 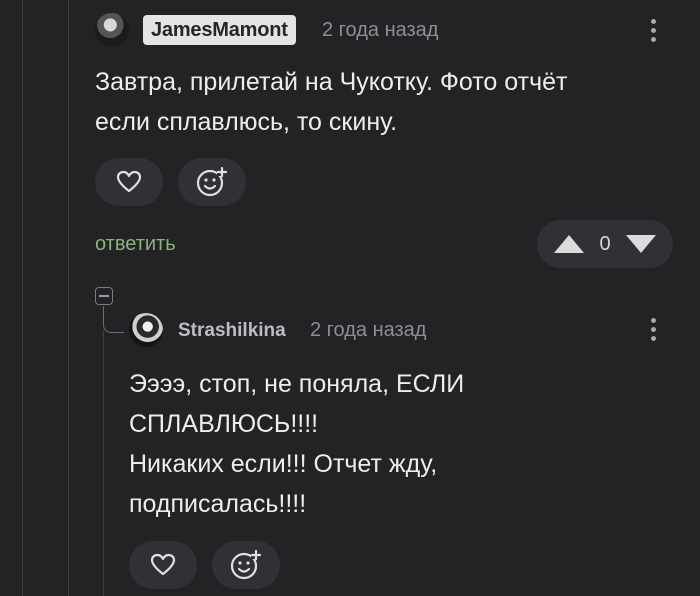 What do you see at coordinates (104, 296) in the screenshot?
I see `collapse-icon` at bounding box center [104, 296].